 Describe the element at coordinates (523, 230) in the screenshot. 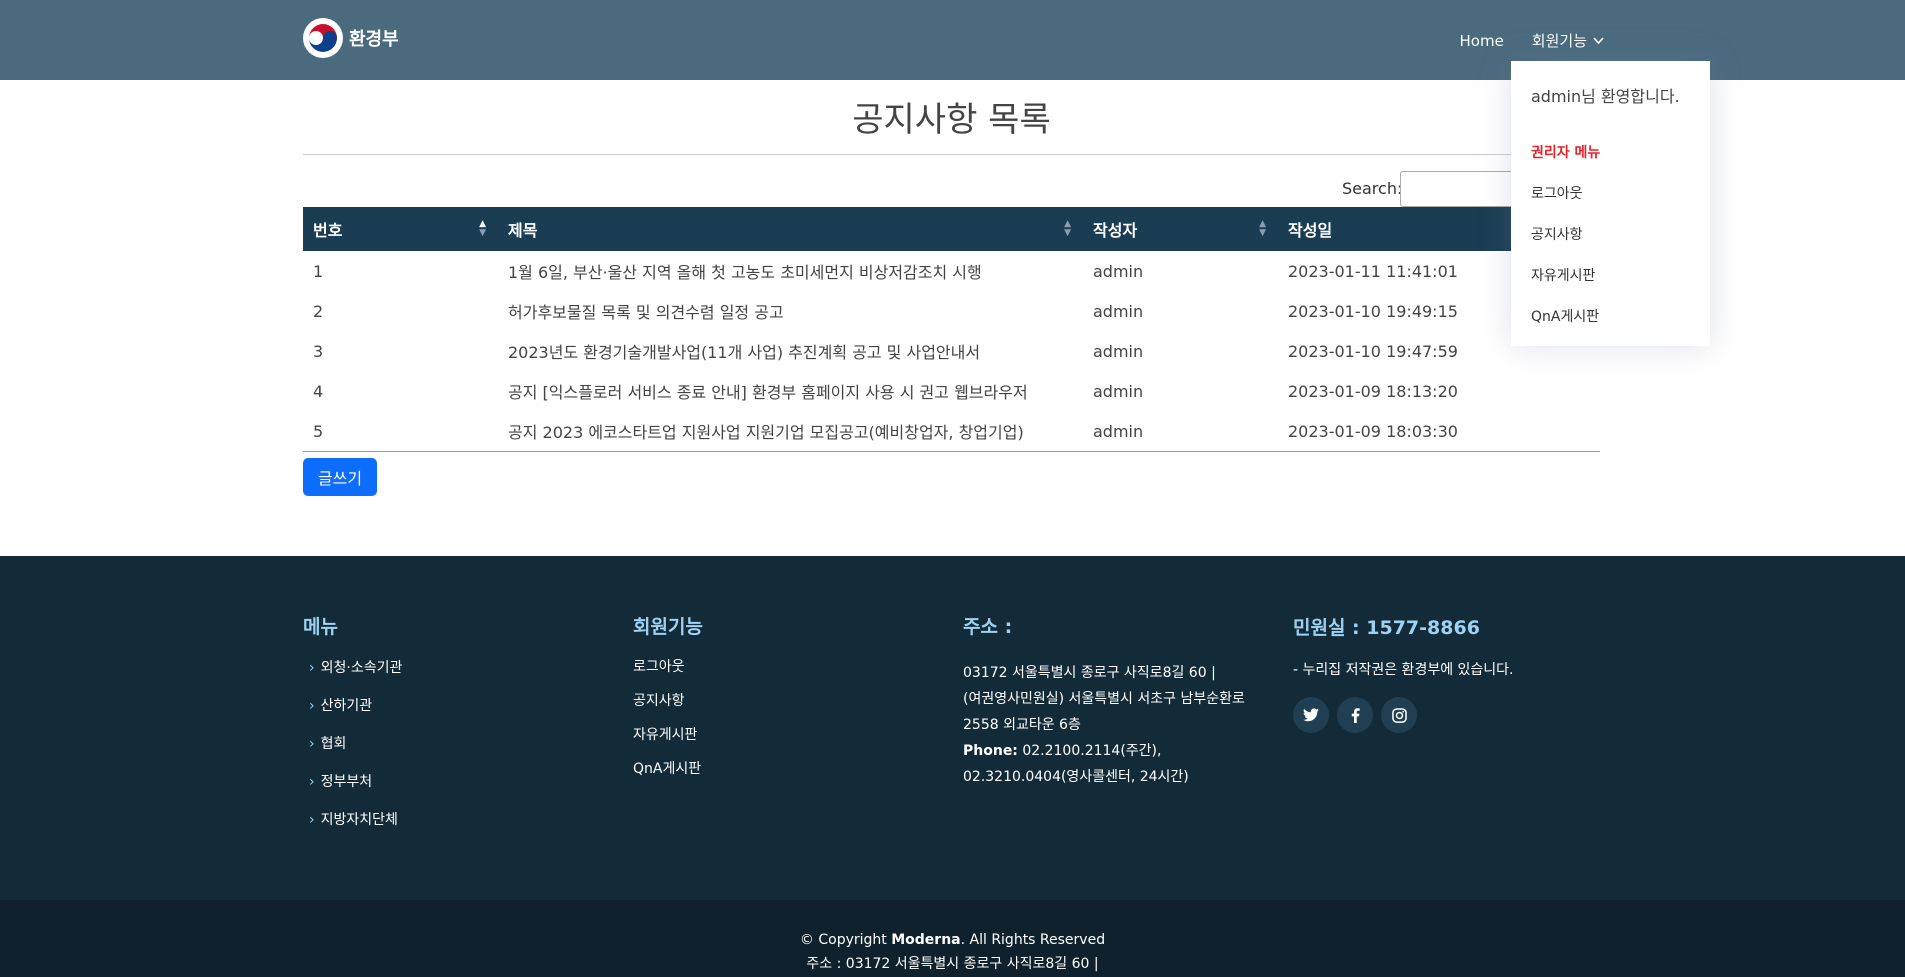

I see `col-title-label: 제목` at that location.